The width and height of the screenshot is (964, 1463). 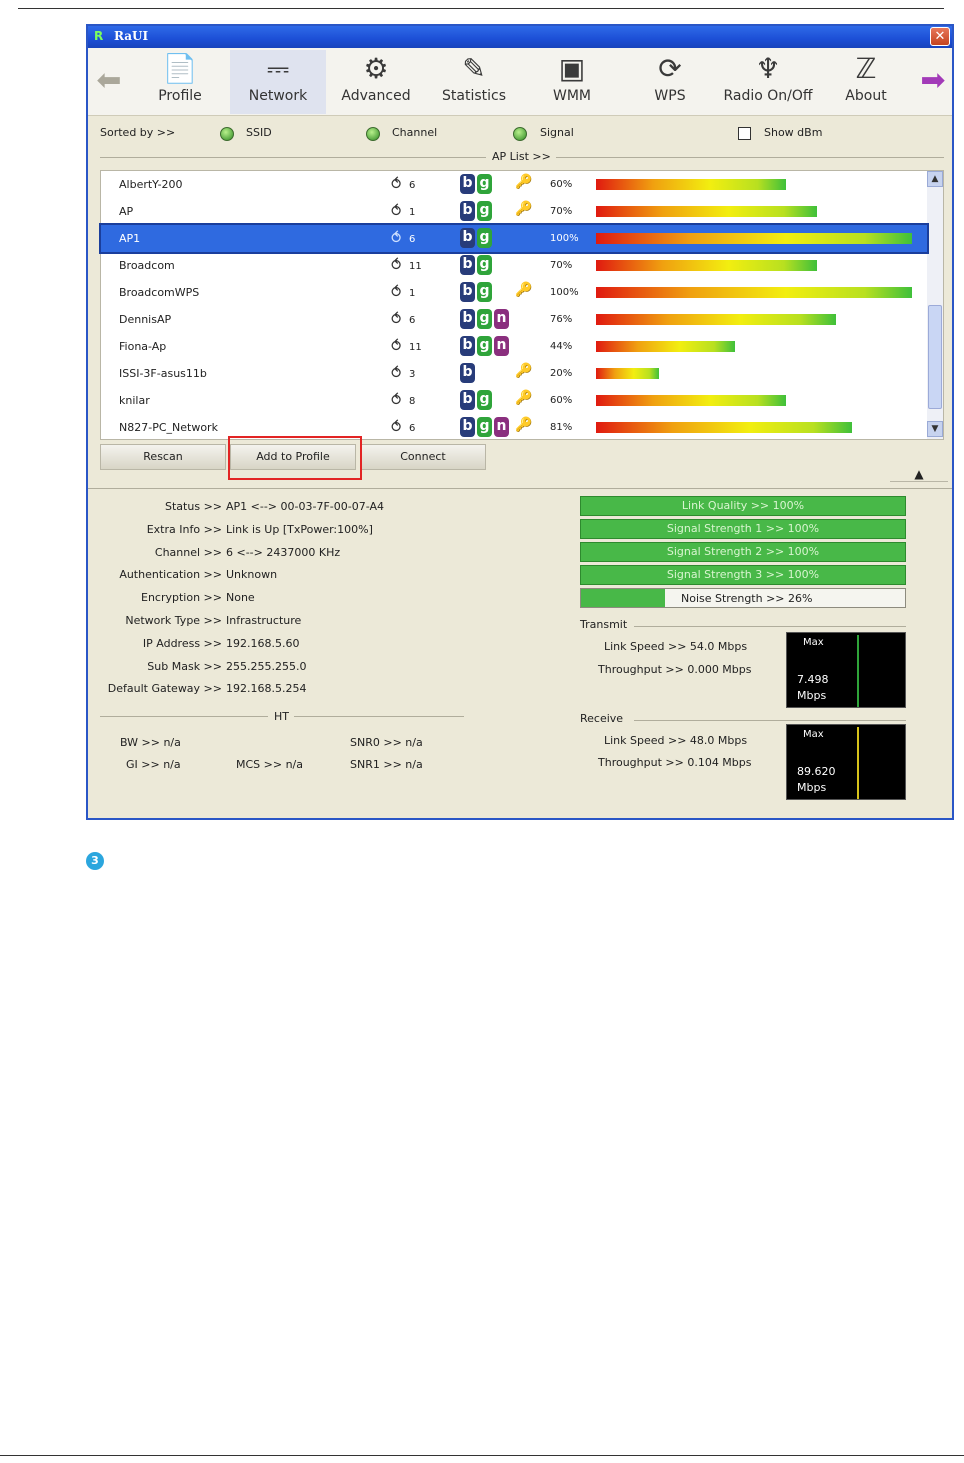 I want to click on receive-unit: Mbps, so click(x=812, y=787).